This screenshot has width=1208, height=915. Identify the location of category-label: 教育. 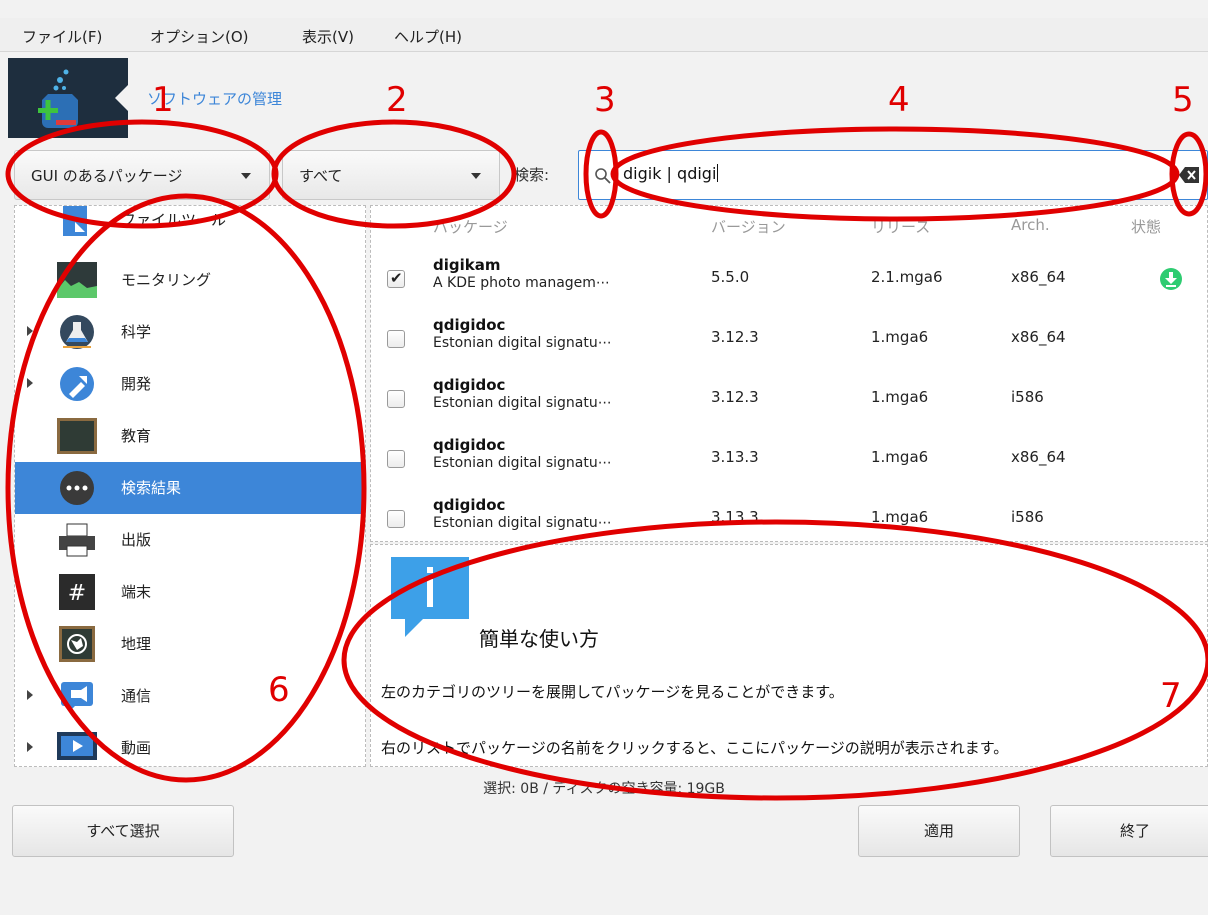
(136, 436).